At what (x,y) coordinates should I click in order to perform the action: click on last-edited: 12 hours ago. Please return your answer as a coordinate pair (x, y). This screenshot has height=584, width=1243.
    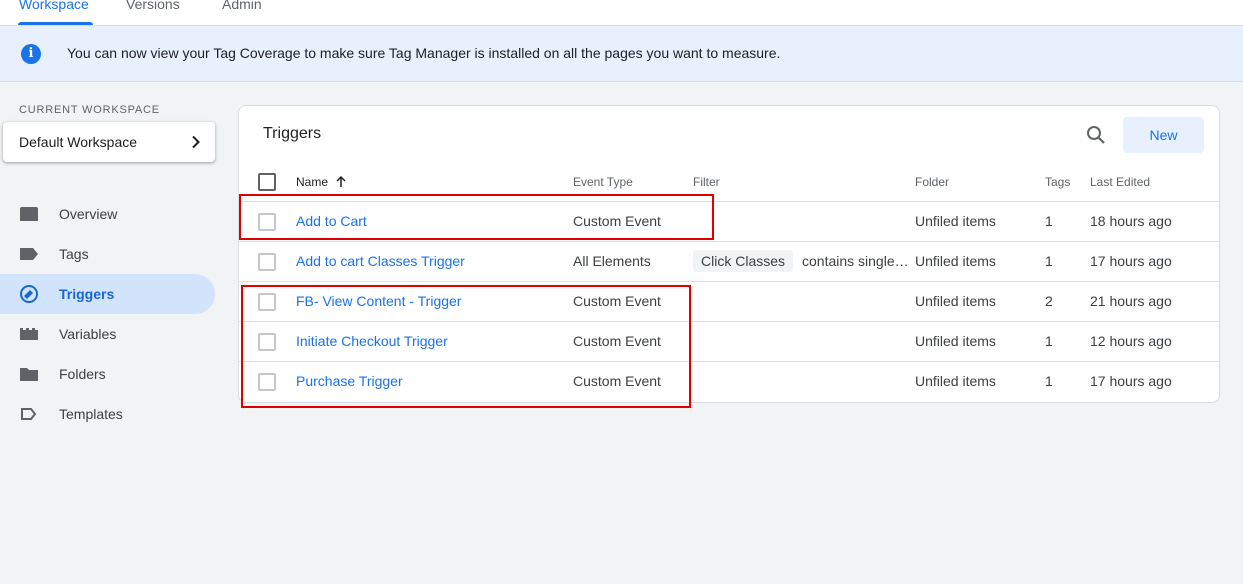
    Looking at the image, I should click on (1131, 341).